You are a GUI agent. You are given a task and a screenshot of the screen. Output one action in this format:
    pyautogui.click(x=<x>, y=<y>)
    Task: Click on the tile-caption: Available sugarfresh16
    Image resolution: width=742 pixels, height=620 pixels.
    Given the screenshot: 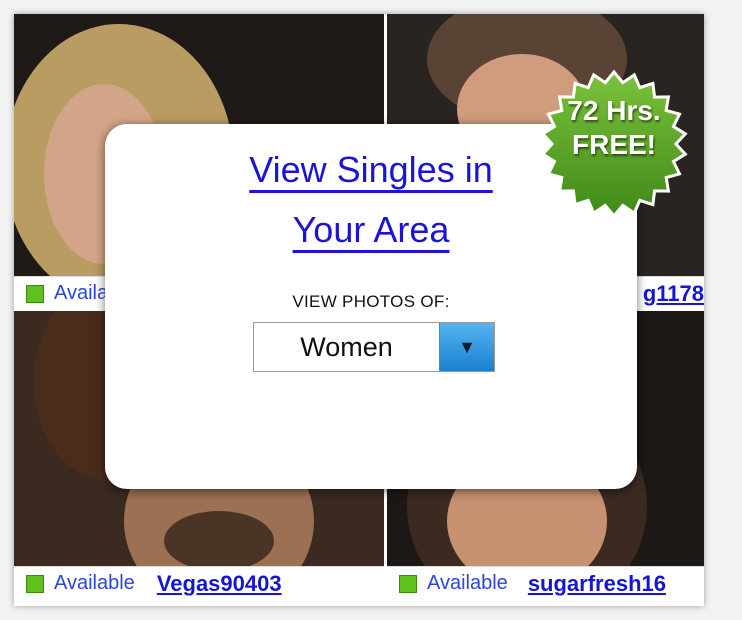 What is the action you would take?
    pyautogui.click(x=545, y=583)
    